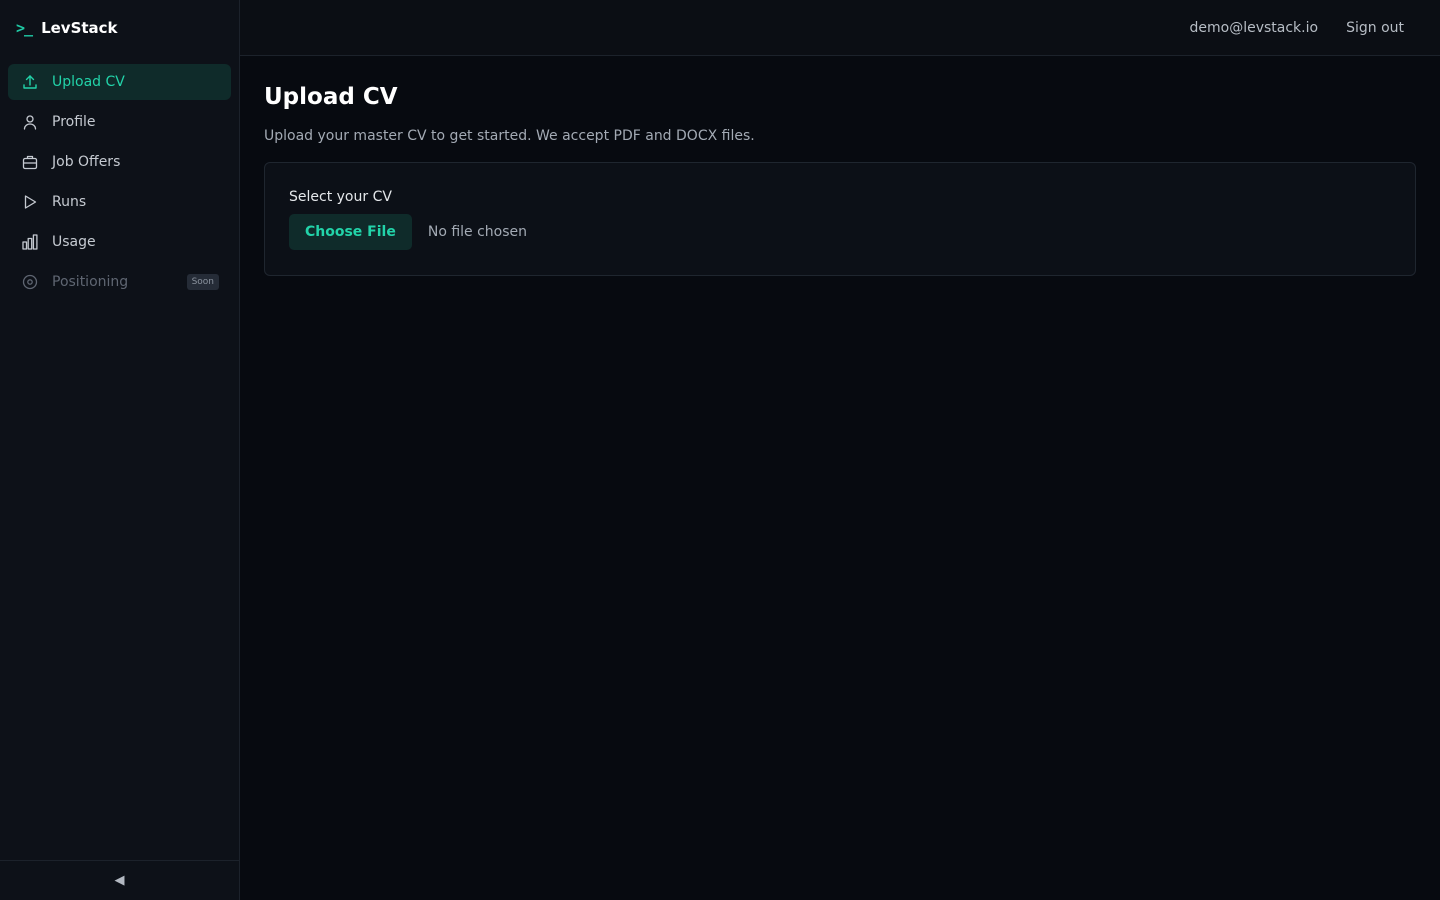 The height and width of the screenshot is (900, 1440). I want to click on choose-file-button: Choose File, so click(350, 232).